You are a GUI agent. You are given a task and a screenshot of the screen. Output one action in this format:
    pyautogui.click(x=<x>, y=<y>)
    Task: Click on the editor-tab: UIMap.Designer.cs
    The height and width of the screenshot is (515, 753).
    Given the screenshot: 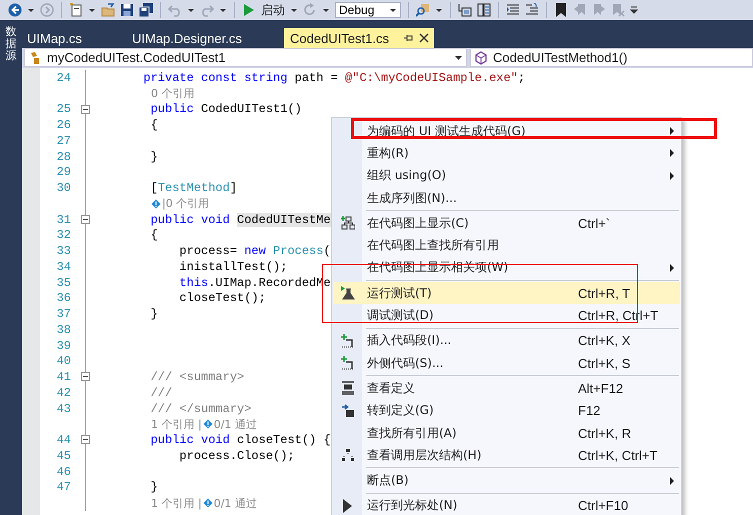 What is the action you would take?
    pyautogui.click(x=206, y=38)
    